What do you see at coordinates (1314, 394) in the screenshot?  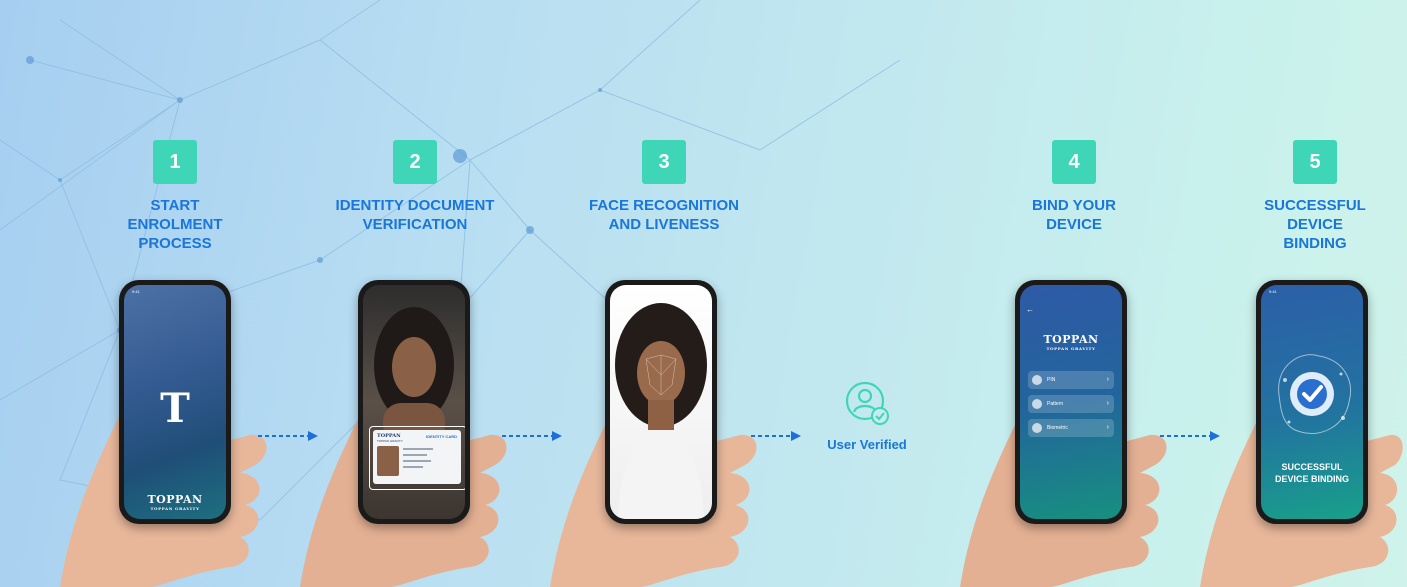 I see `success-check-icon` at bounding box center [1314, 394].